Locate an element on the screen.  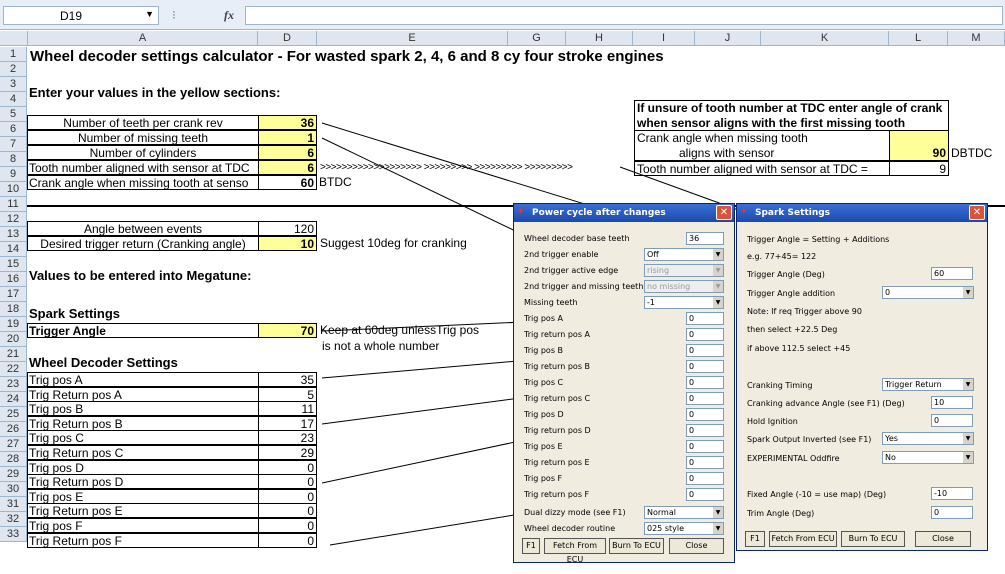
power-field-label: 2nd trigger active edge is located at coordinates (571, 270).